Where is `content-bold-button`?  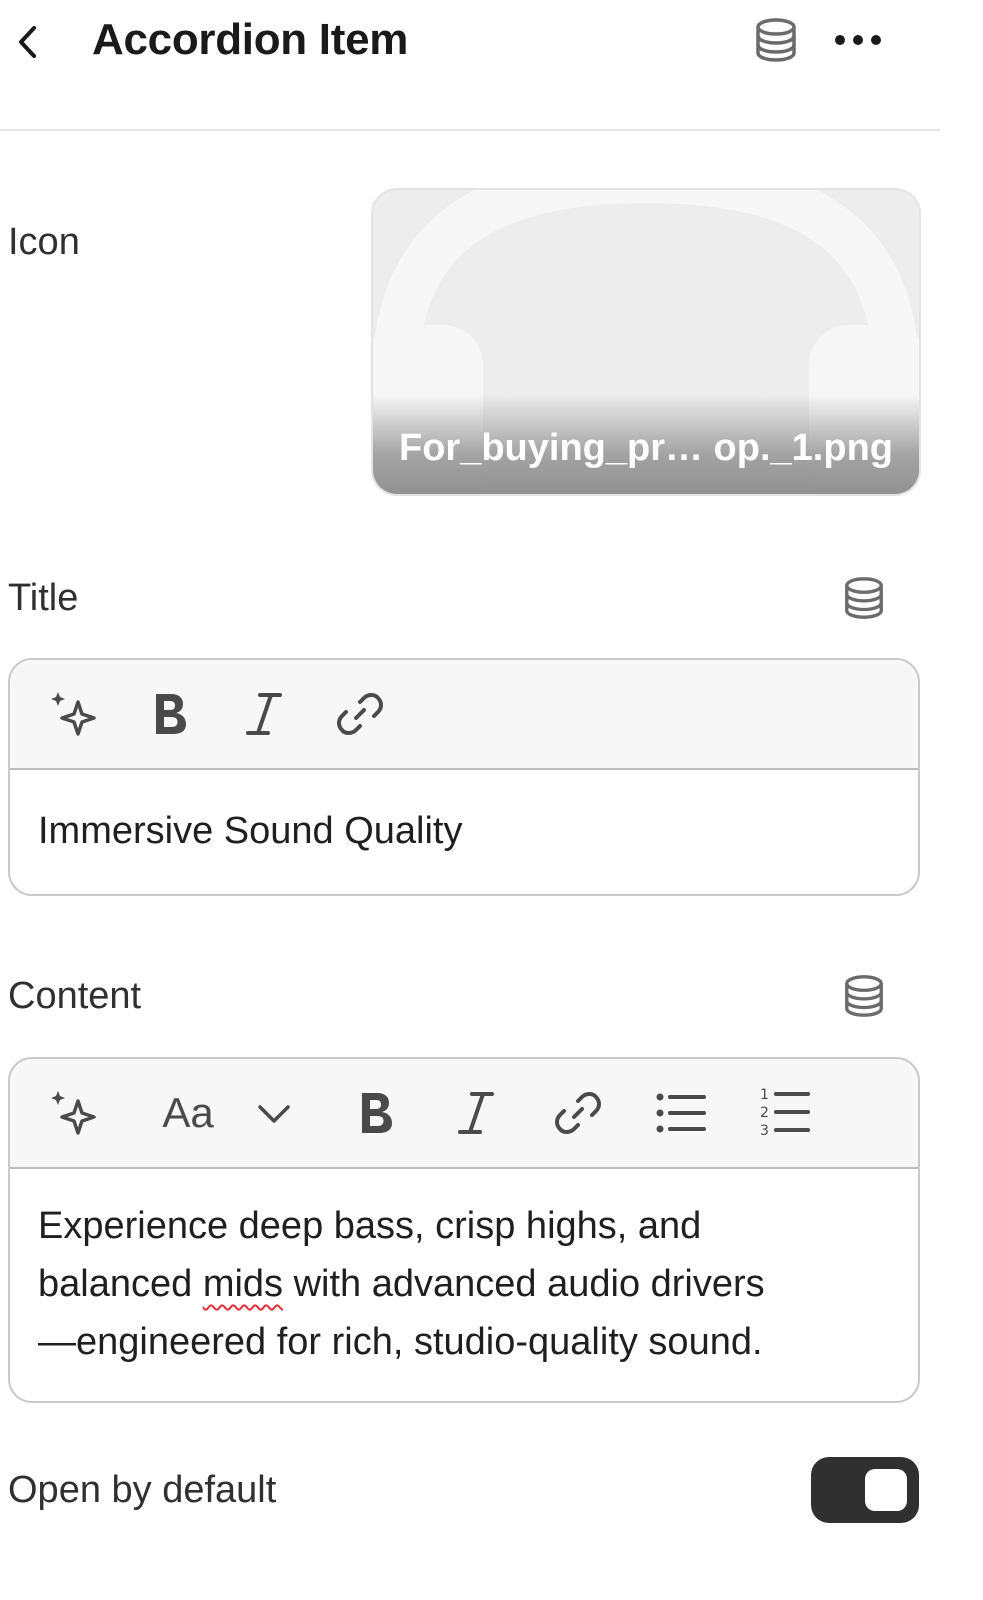 content-bold-button is located at coordinates (376, 1113).